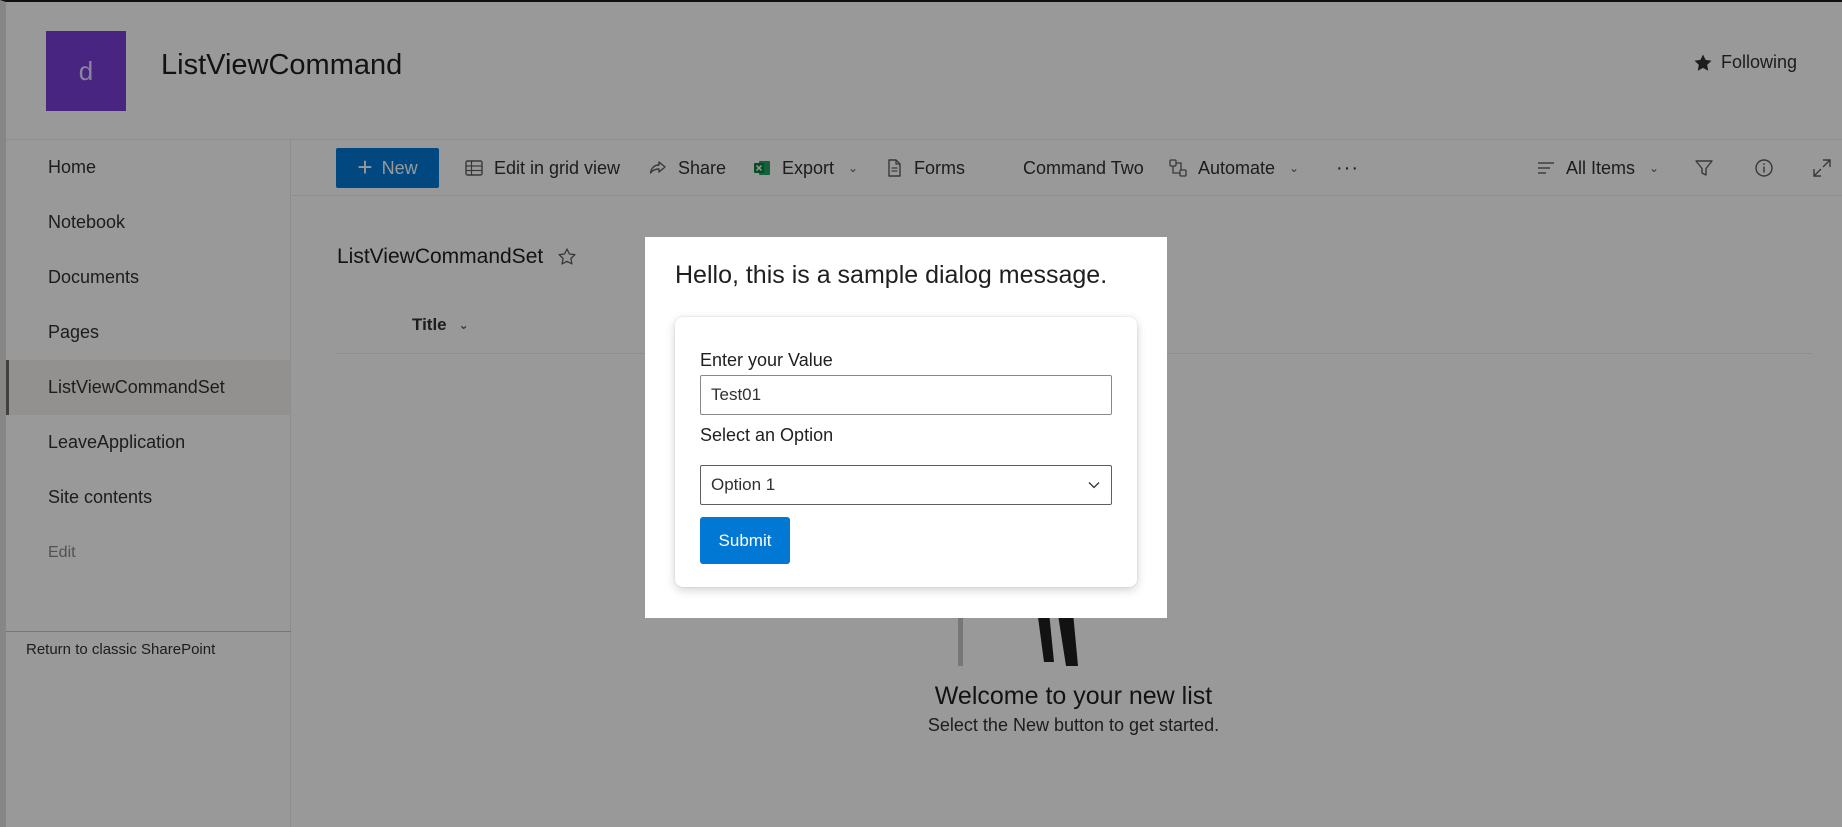 The image size is (1842, 827). Describe the element at coordinates (767, 435) in the screenshot. I see `option-field-label: Select an Option` at that location.